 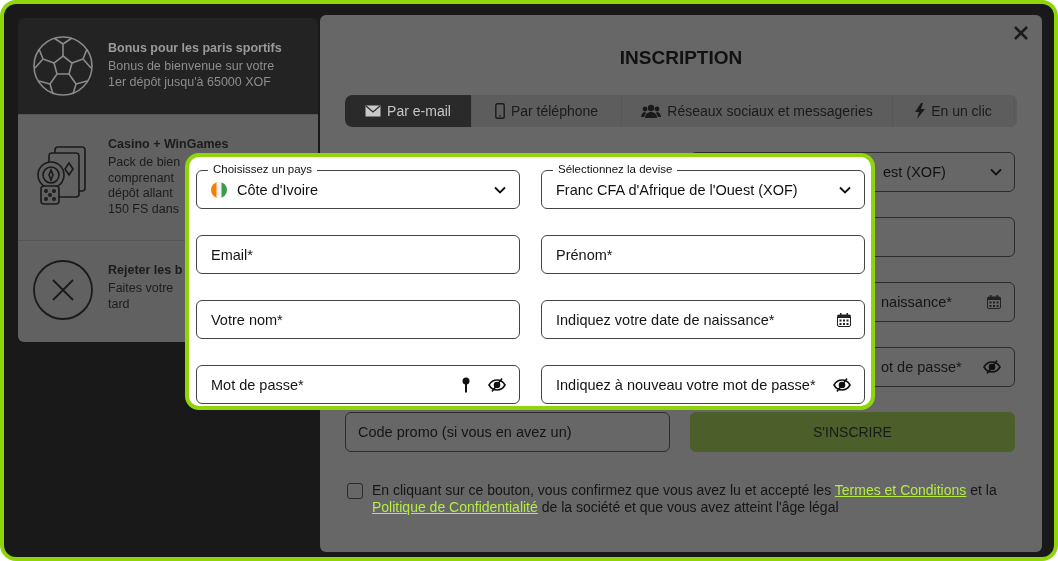 What do you see at coordinates (681, 58) in the screenshot?
I see `modal-title: INSCRIPTION` at bounding box center [681, 58].